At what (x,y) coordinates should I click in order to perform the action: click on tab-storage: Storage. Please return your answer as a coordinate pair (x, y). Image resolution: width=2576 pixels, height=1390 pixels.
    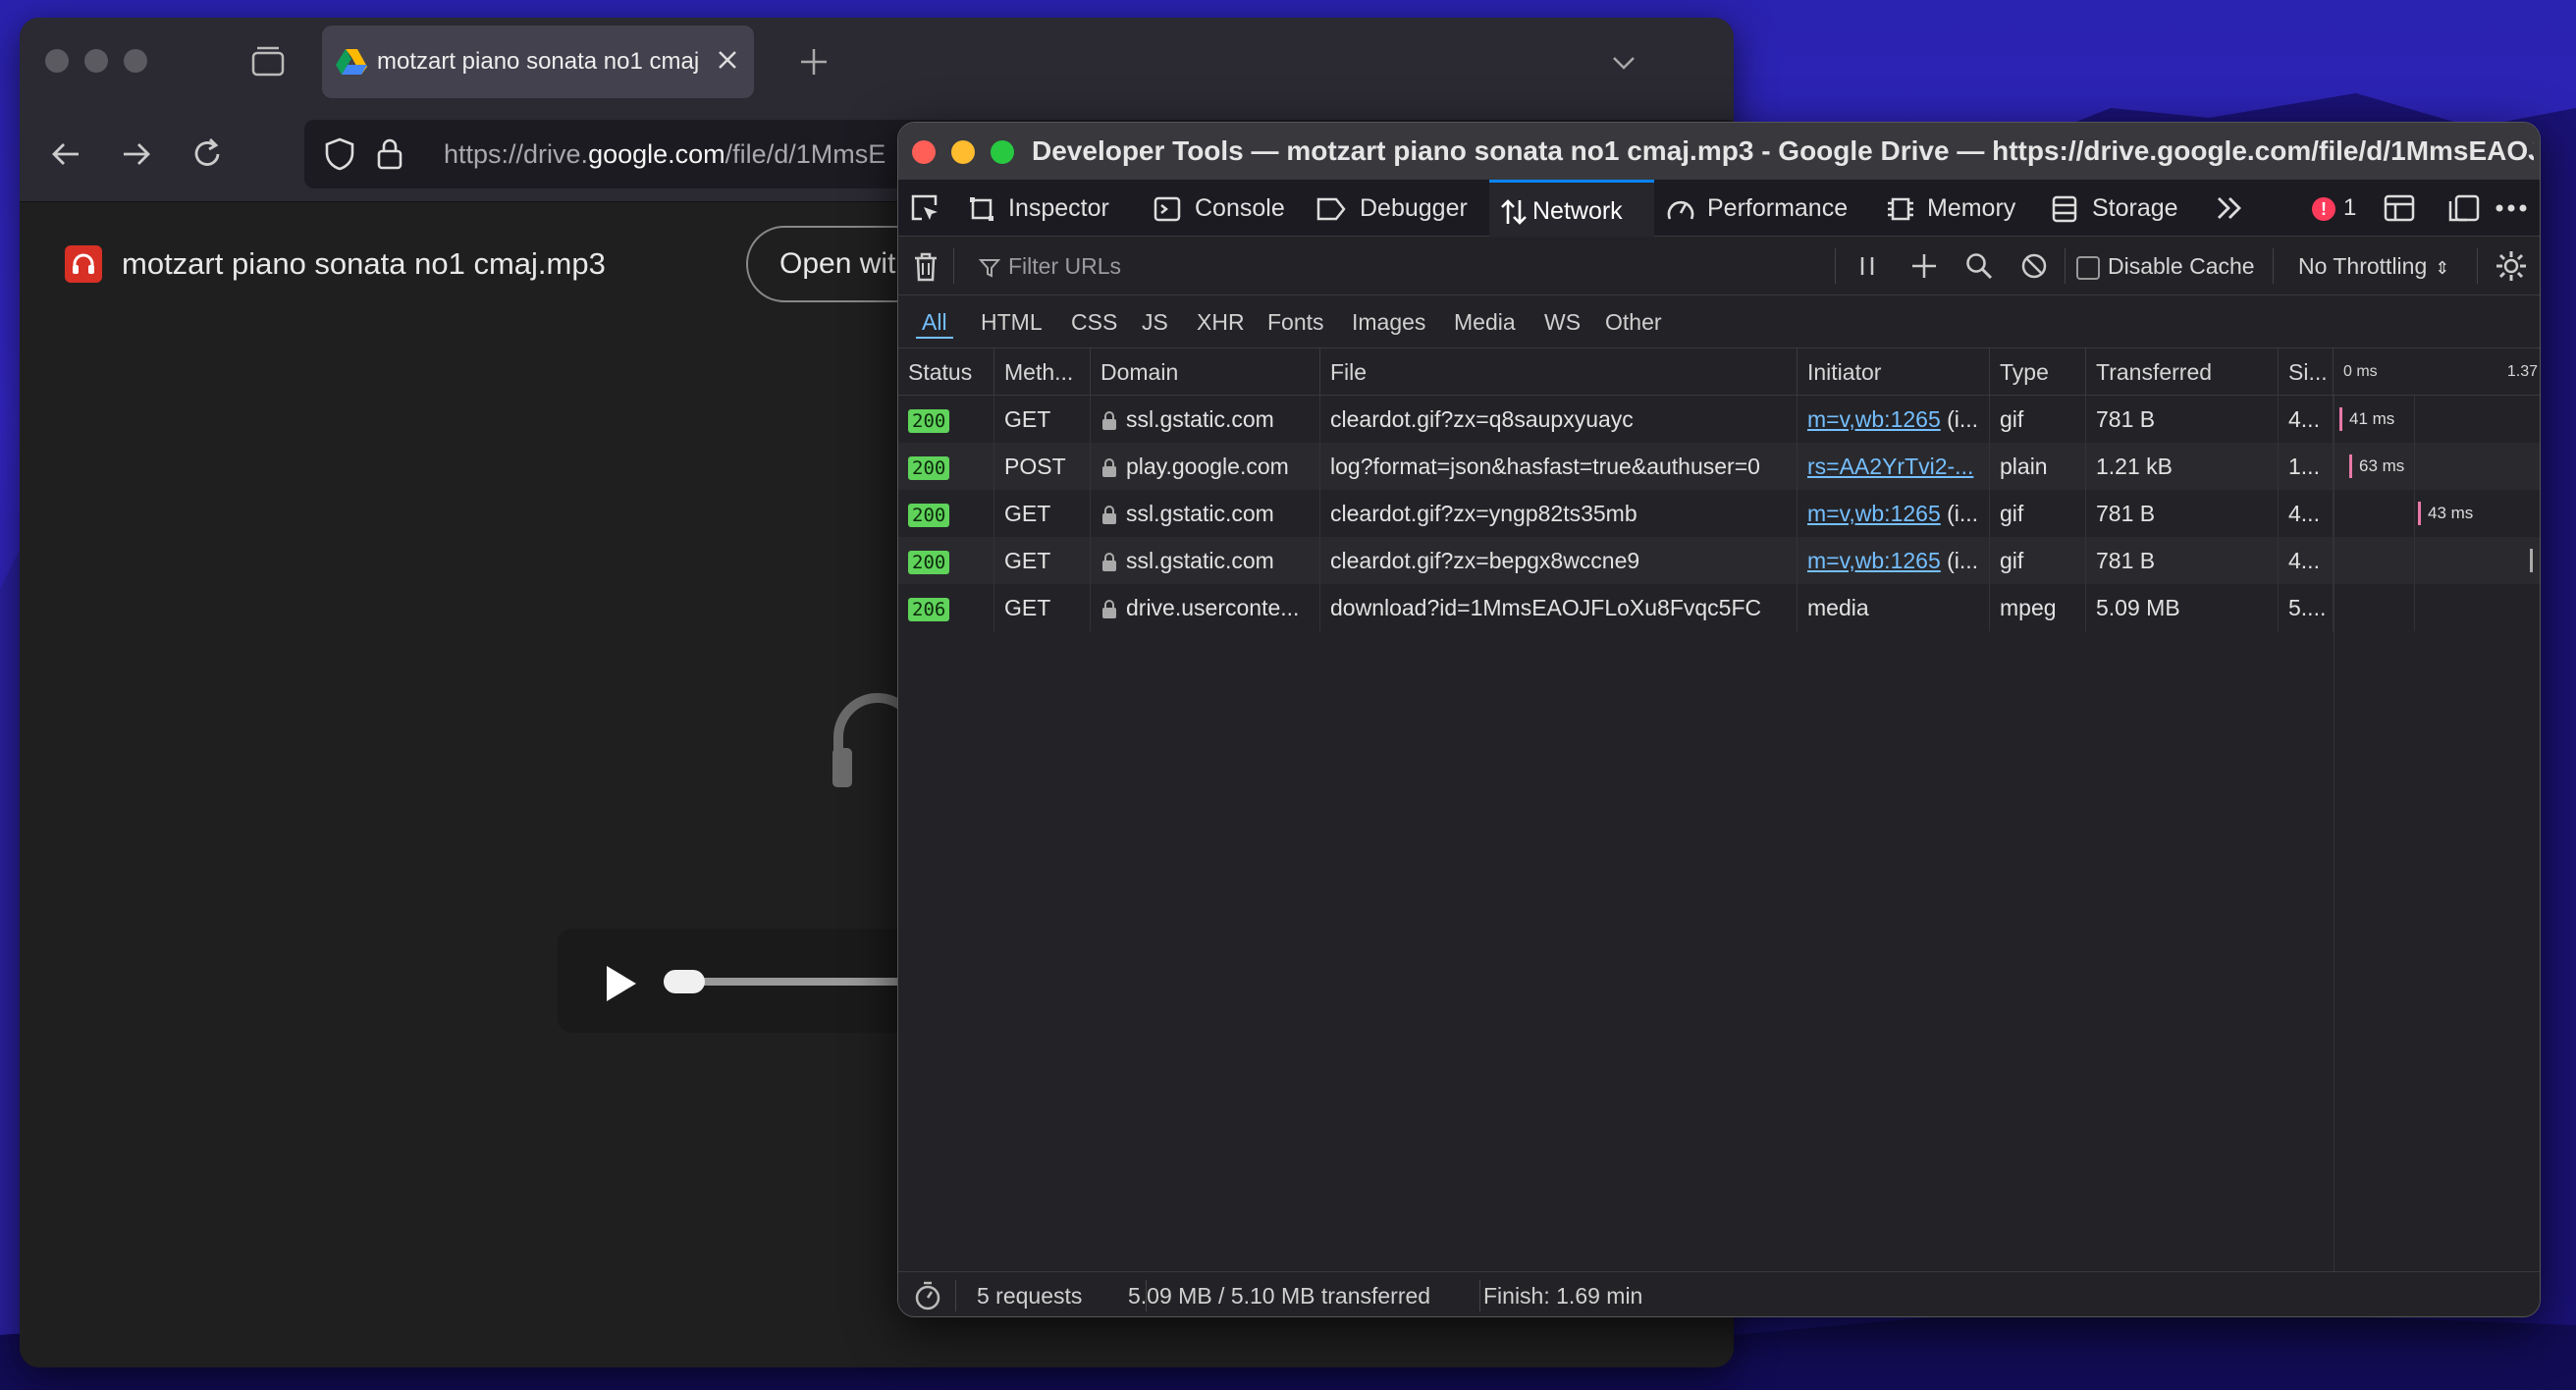
    Looking at the image, I should click on (2115, 208).